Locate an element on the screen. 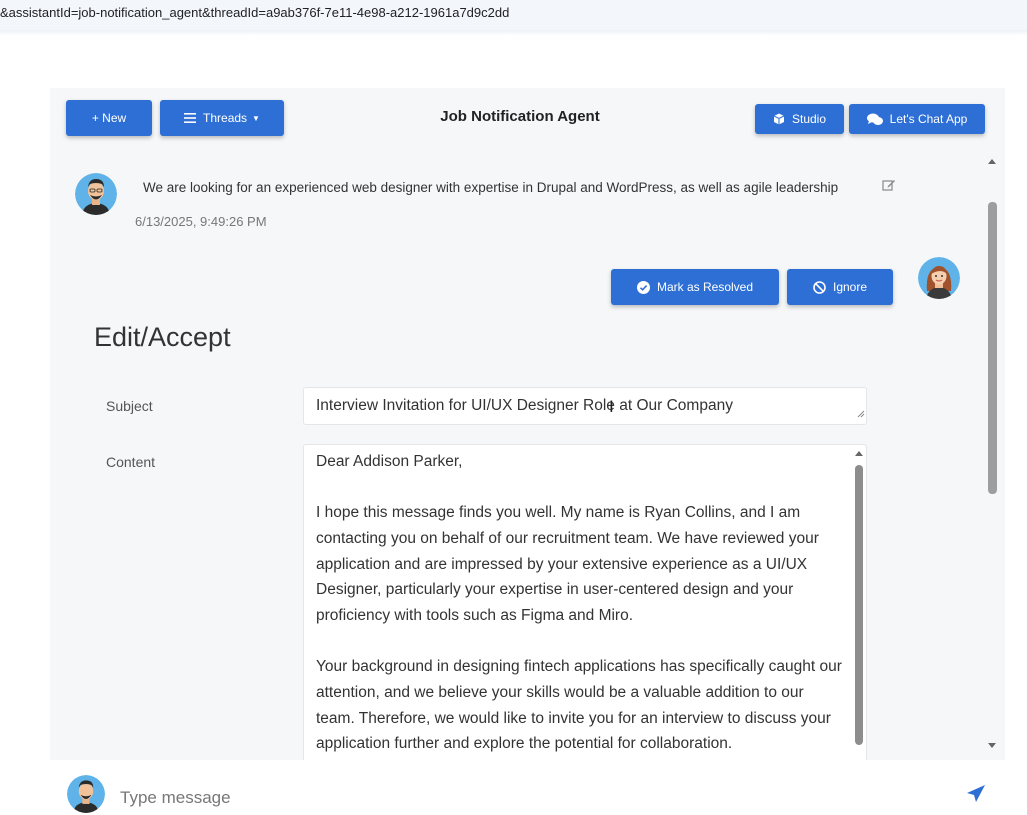  threads-button: Threads ▼ is located at coordinates (222, 118).